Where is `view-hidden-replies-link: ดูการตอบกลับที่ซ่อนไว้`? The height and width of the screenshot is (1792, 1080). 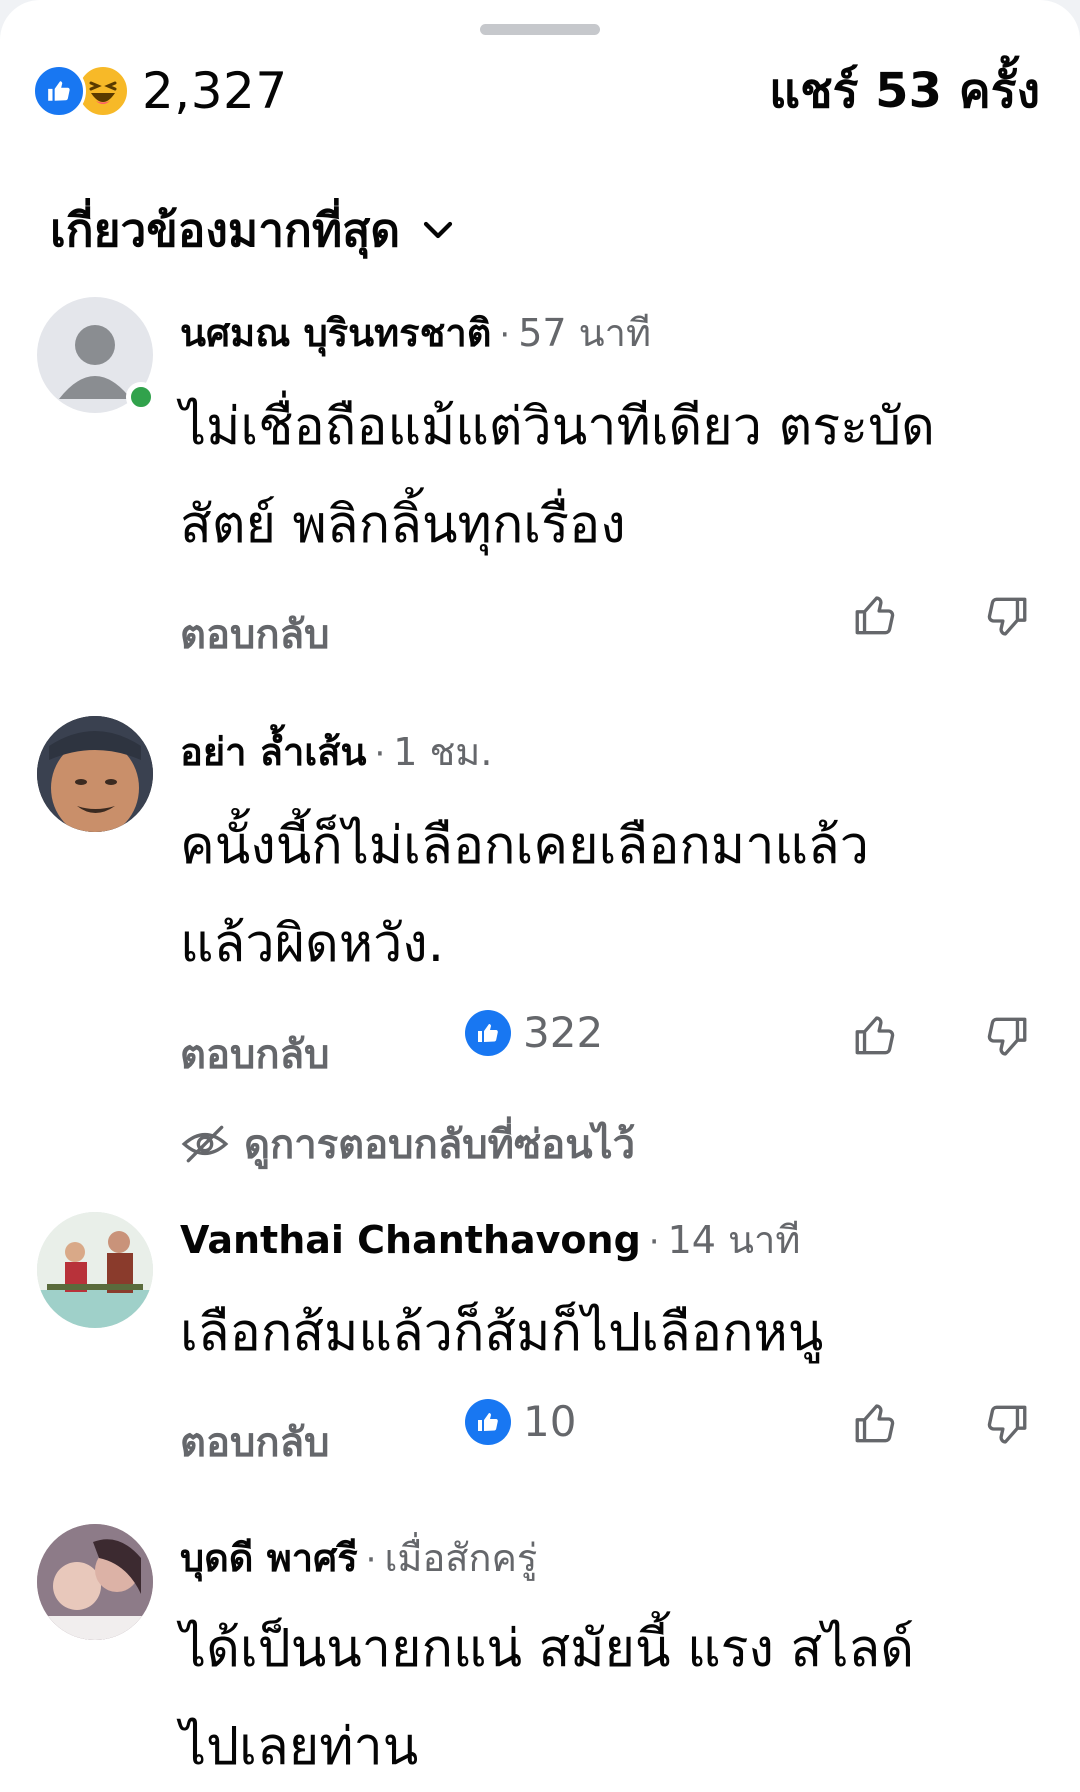
view-hidden-replies-link: ดูการตอบกลับที่ซ่อนไว้ is located at coordinates (407, 1144).